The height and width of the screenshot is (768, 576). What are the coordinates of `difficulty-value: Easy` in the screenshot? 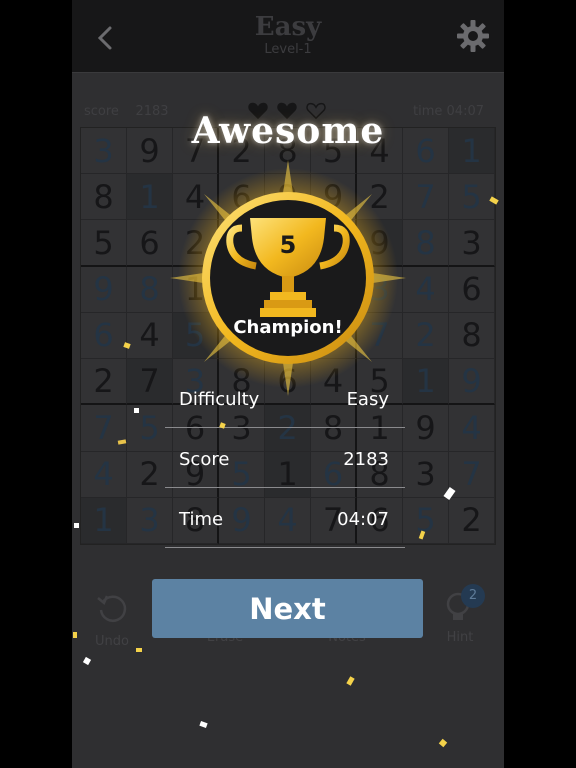 It's located at (367, 399).